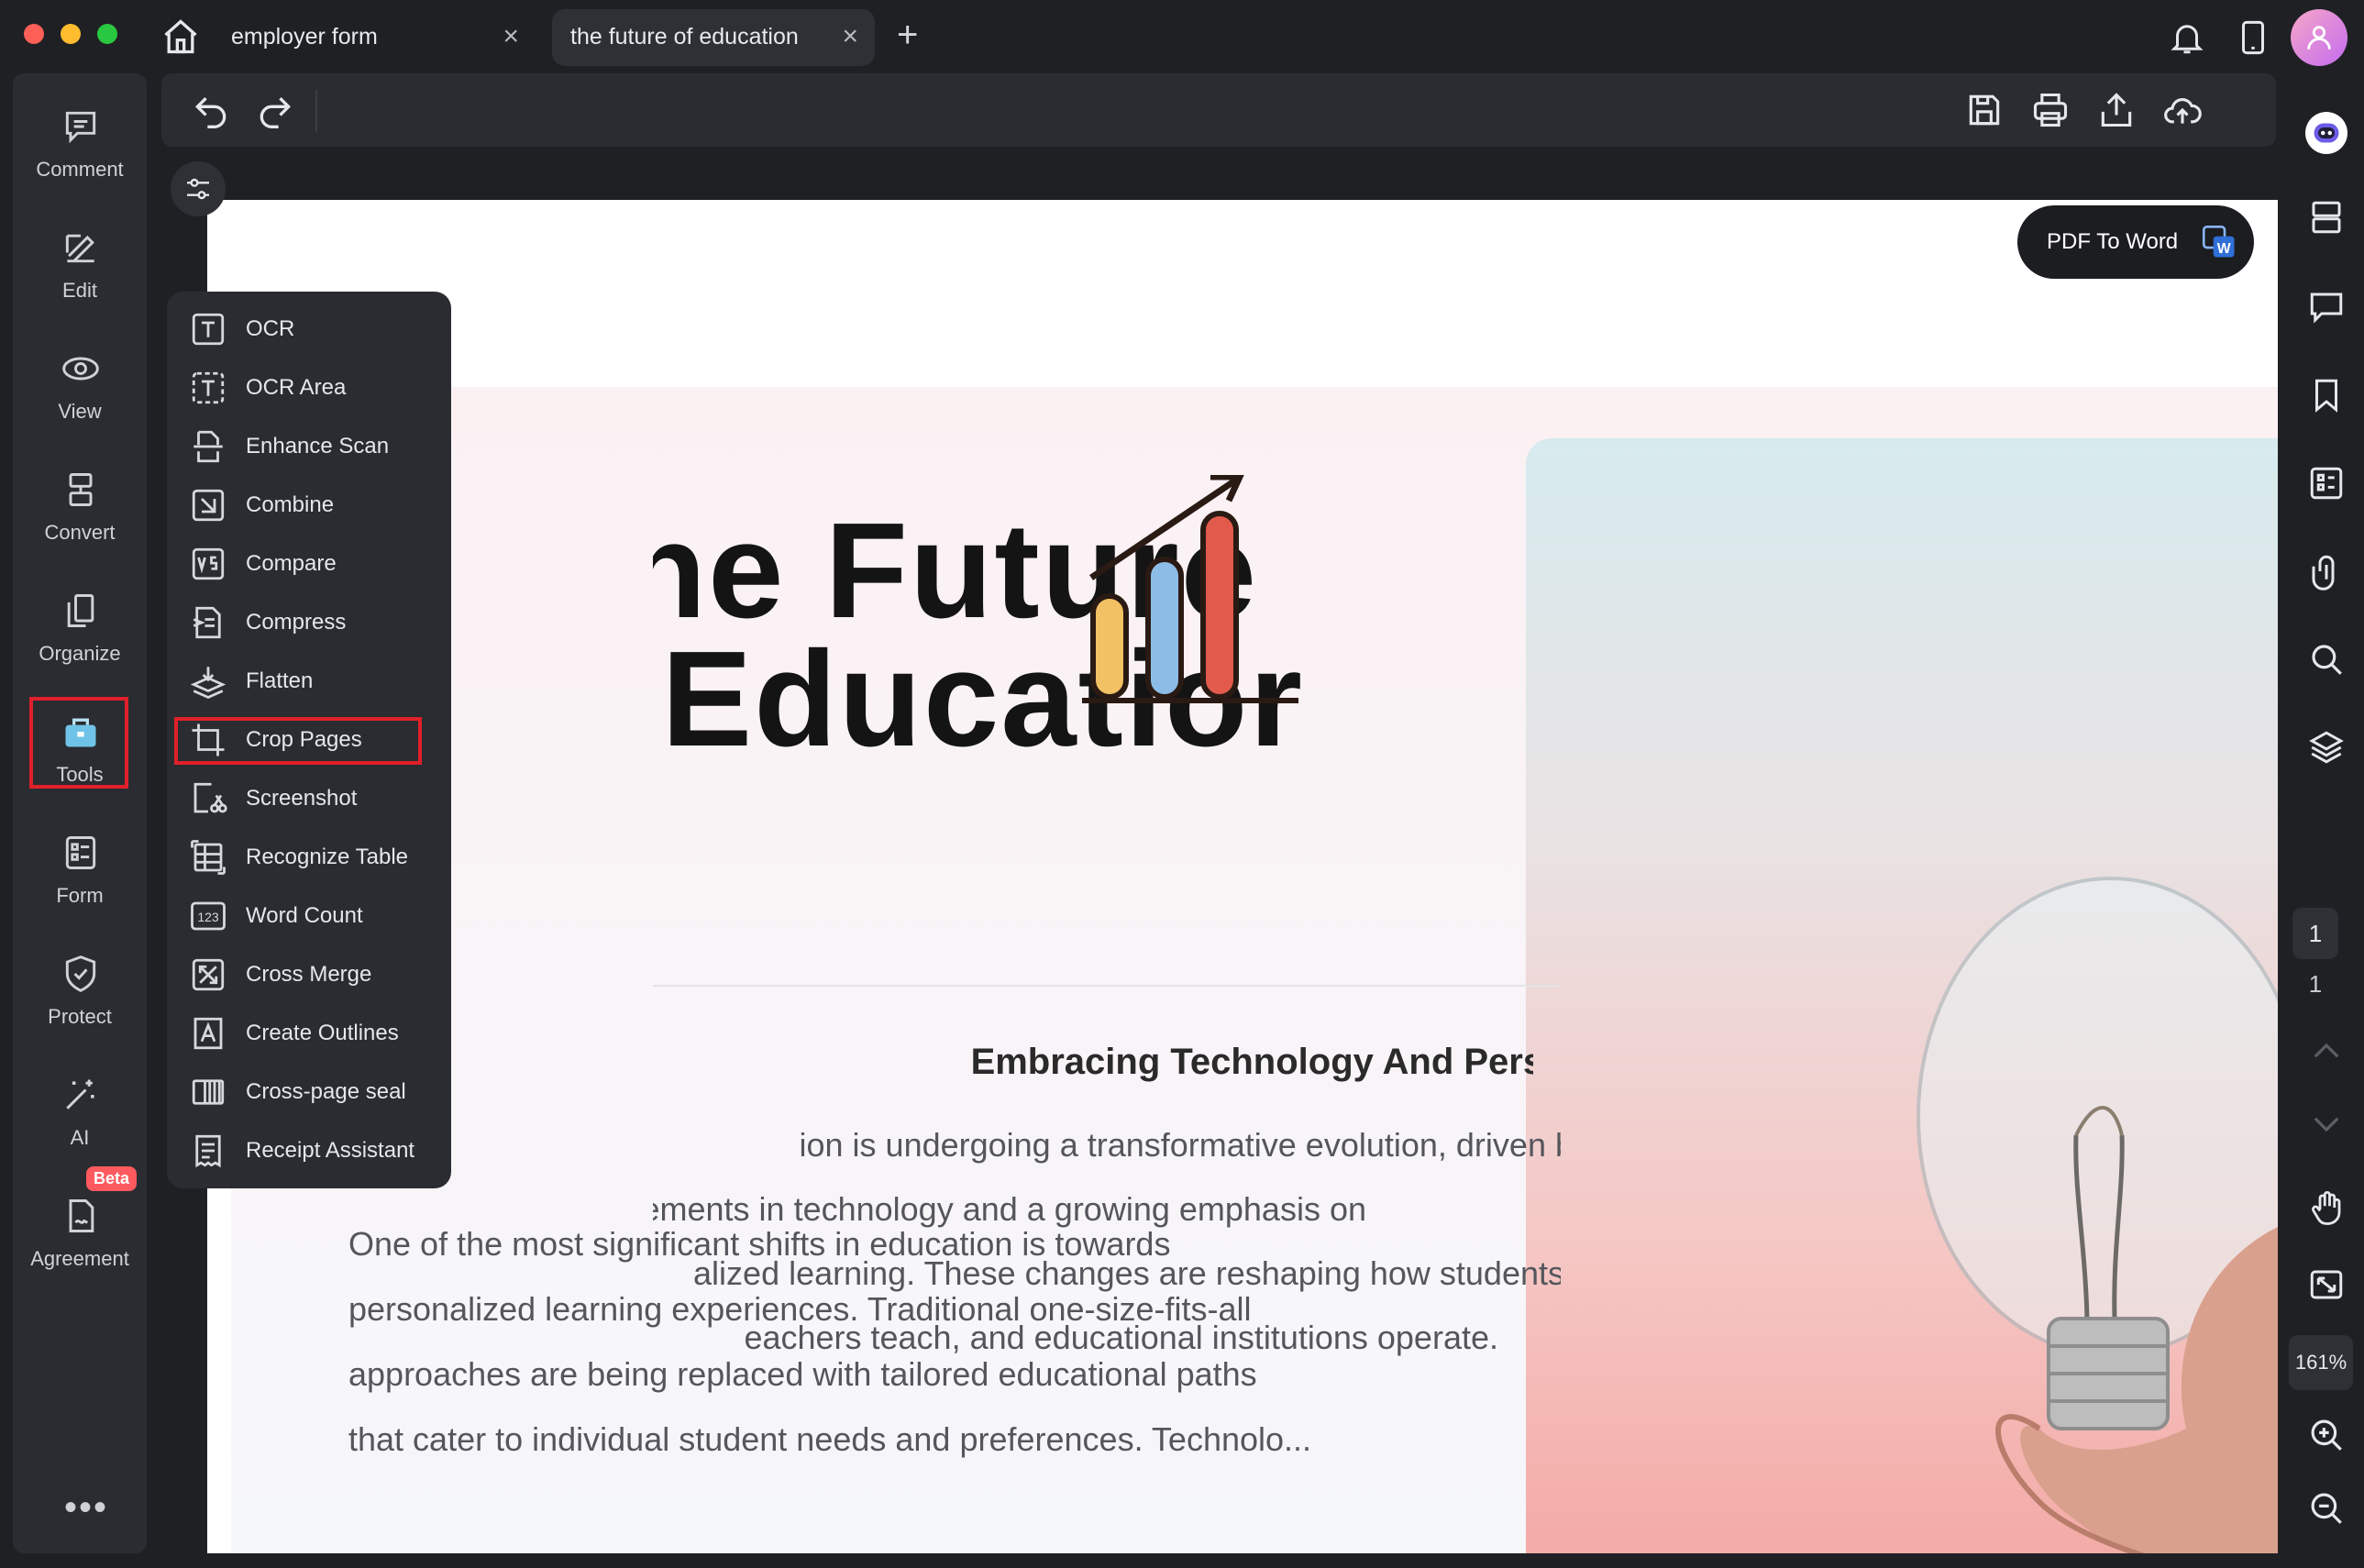  What do you see at coordinates (80, 974) in the screenshot?
I see `shield-icon` at bounding box center [80, 974].